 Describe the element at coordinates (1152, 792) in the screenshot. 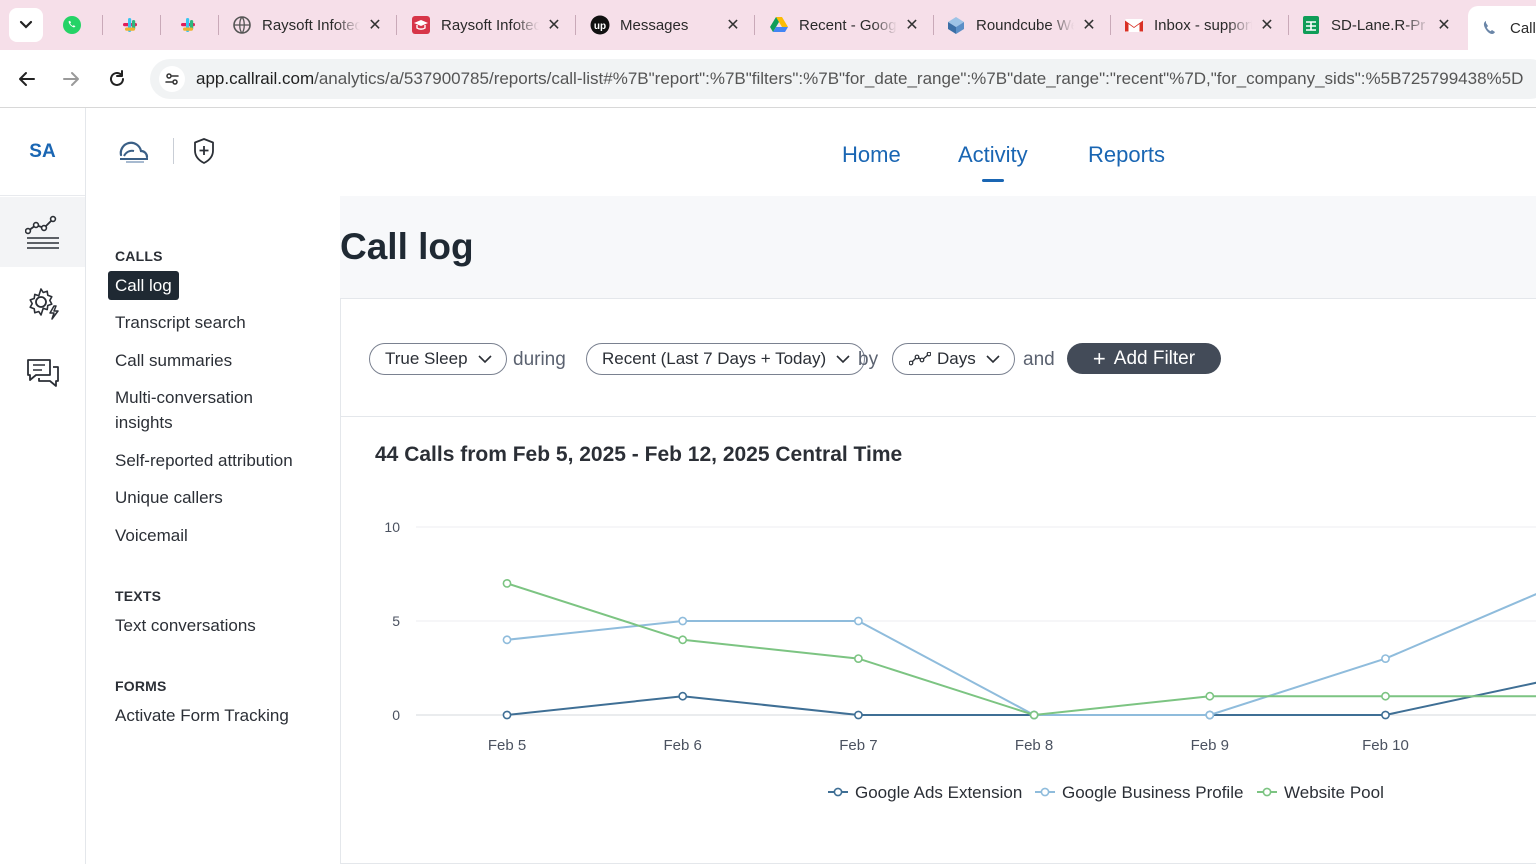

I see `legend-label: Google Business Profile` at that location.